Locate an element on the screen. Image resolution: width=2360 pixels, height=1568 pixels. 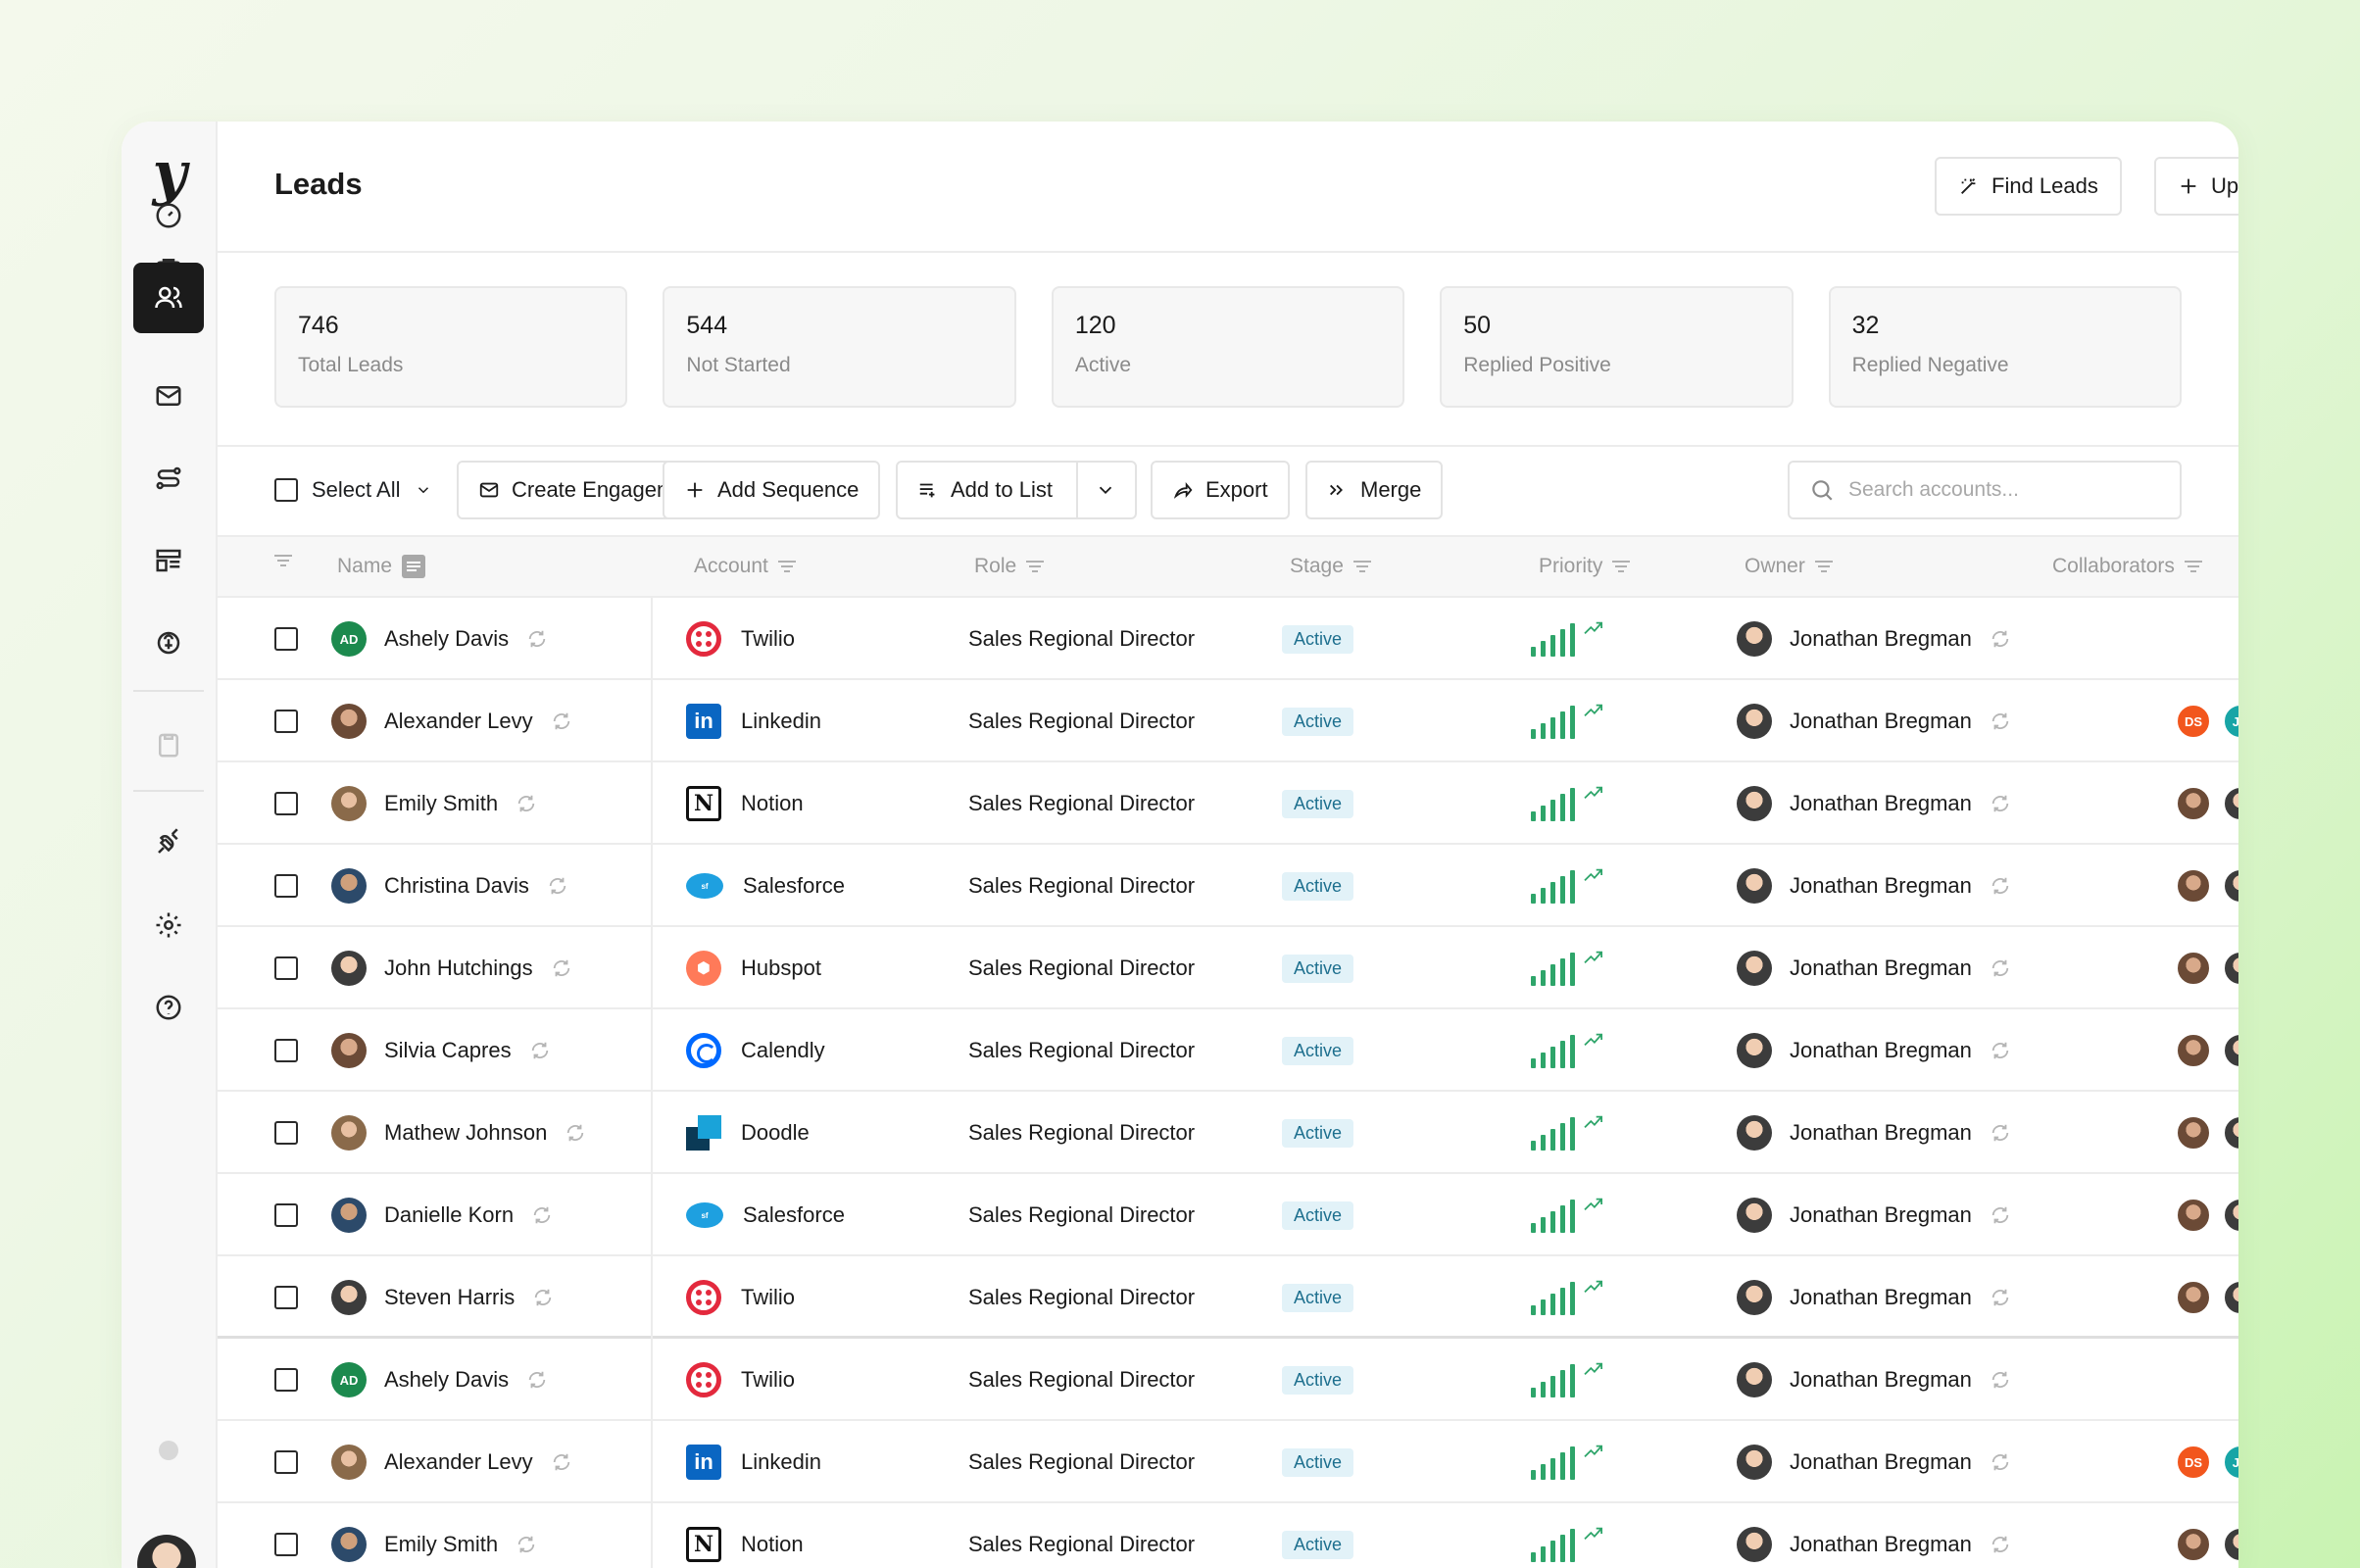
account-cell: ⬢ Hubspot is located at coordinates (753, 968).